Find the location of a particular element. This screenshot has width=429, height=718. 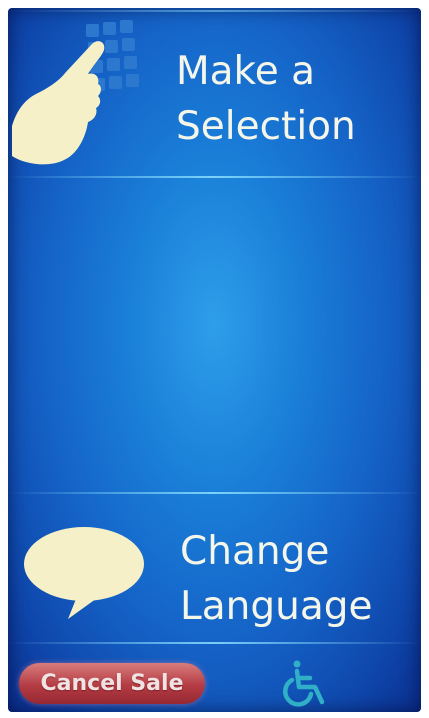

make-selection-line-2: Selection is located at coordinates (266, 126).